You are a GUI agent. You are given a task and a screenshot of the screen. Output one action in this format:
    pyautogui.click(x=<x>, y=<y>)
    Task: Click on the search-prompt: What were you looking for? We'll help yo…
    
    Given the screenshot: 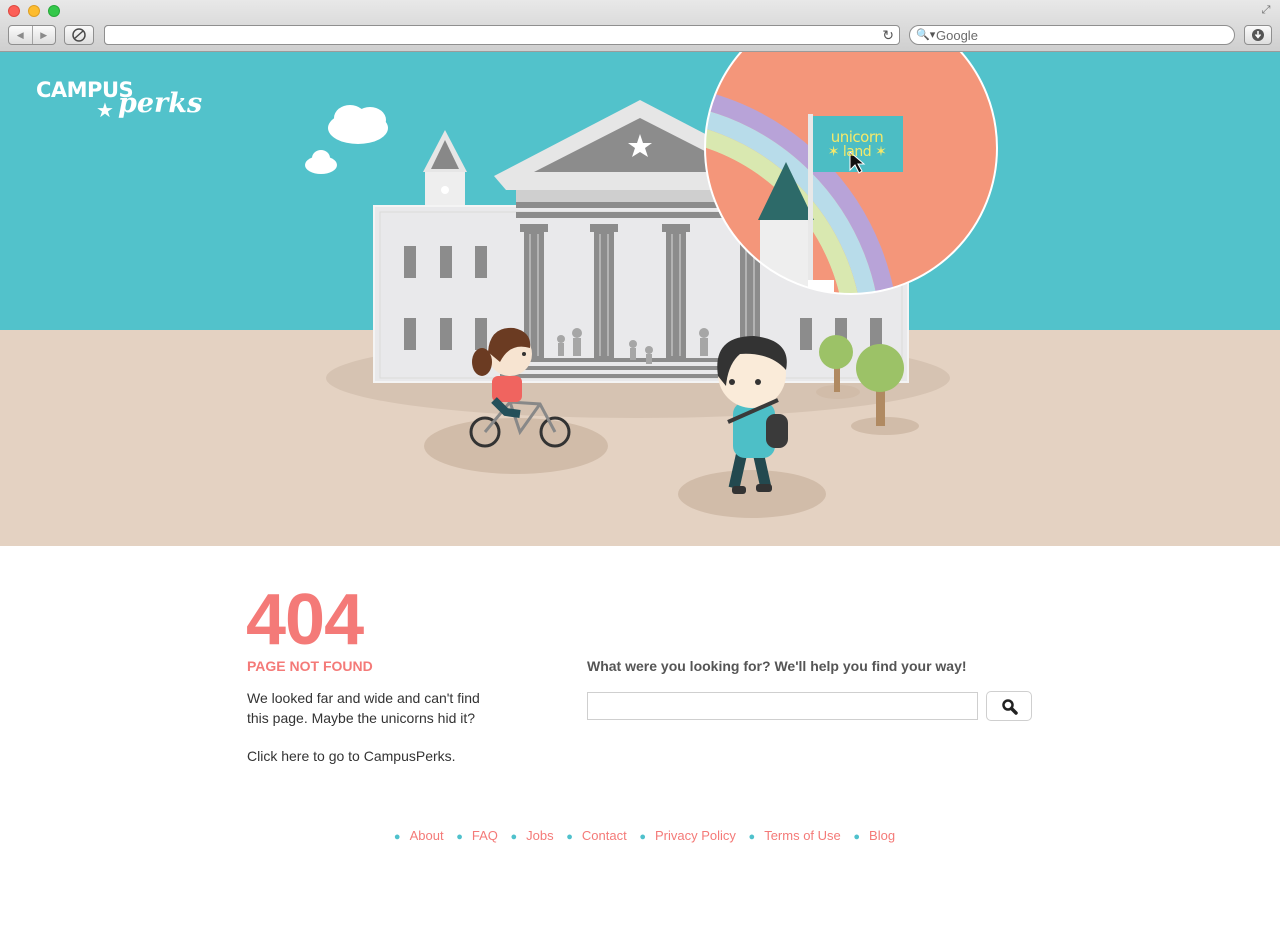 What is the action you would take?
    pyautogui.click(x=777, y=666)
    